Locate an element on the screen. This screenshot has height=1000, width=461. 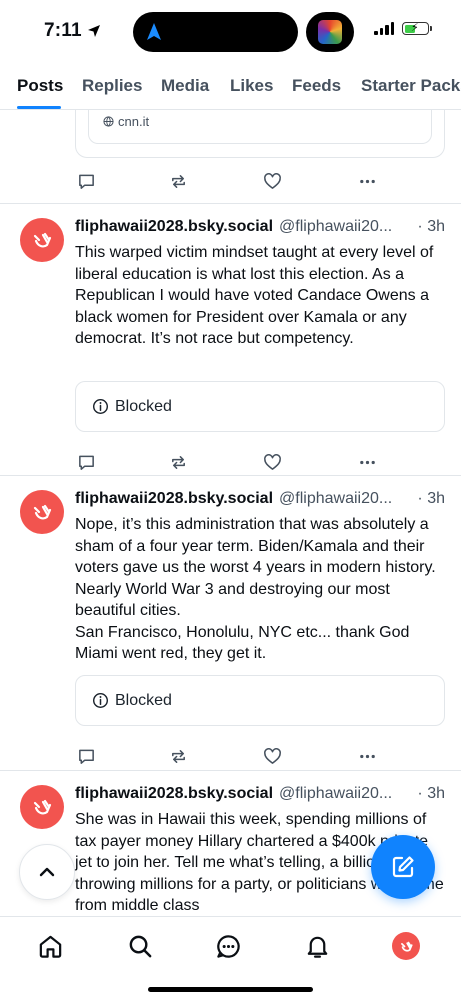
compose-post-button is located at coordinates (403, 867).